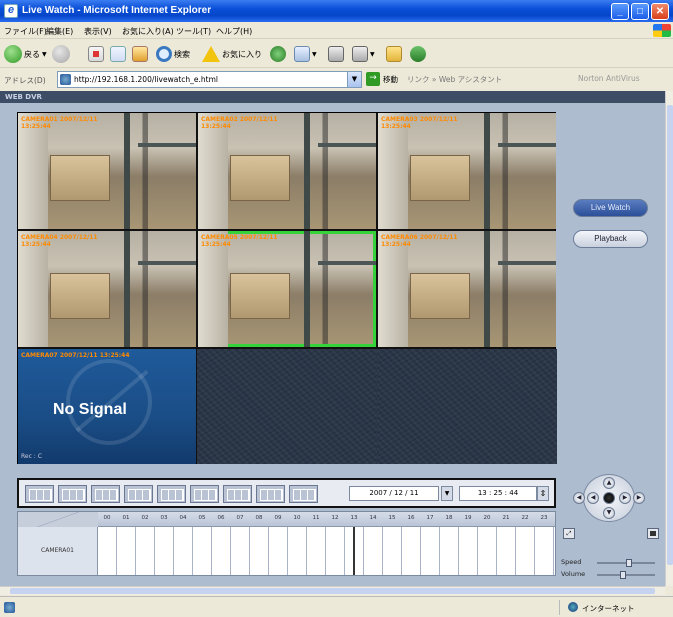 Image resolution: width=673 pixels, height=617 pixels. What do you see at coordinates (182, 54) in the screenshot?
I see `search-label: 検索` at bounding box center [182, 54].